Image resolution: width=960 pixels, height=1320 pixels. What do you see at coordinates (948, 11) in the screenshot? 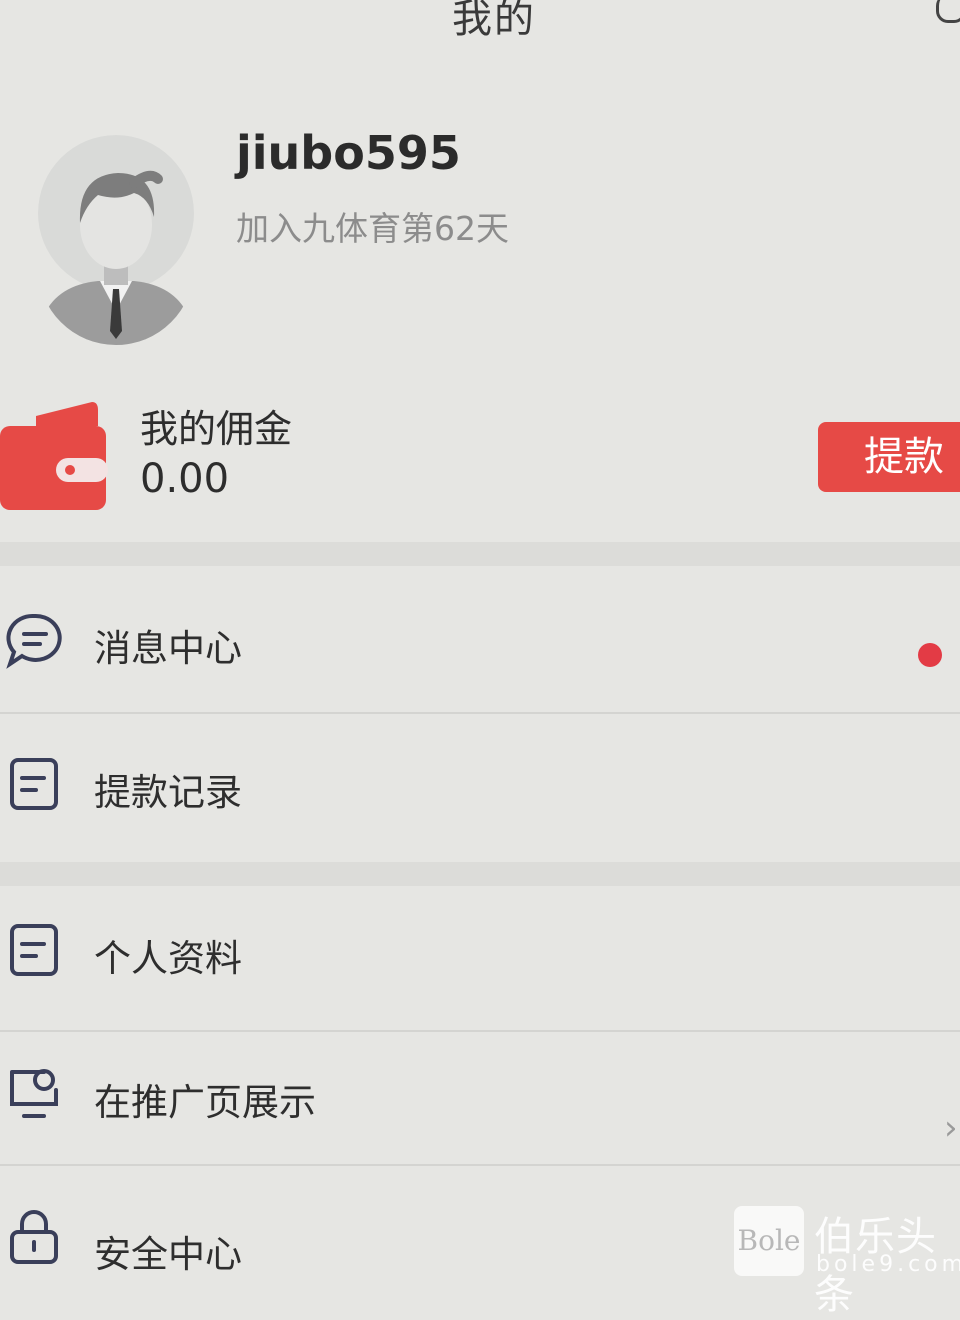
I see `headset-icon` at bounding box center [948, 11].